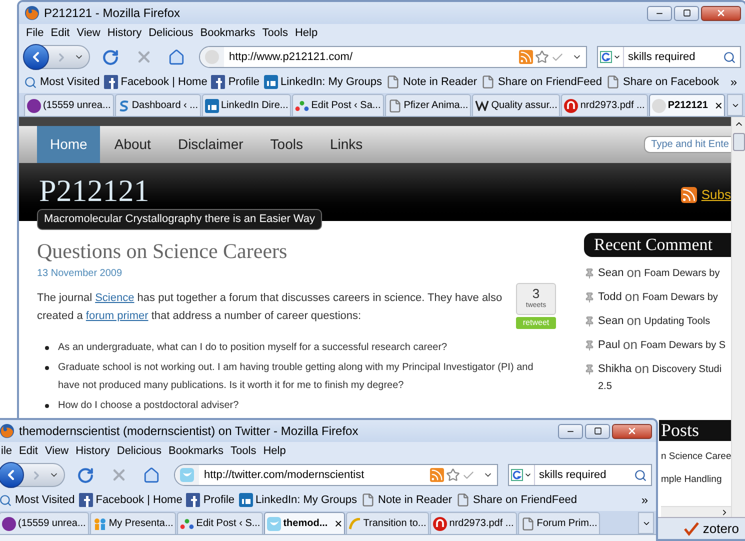  I want to click on address-field: http://www.p212121.com/, so click(393, 57).